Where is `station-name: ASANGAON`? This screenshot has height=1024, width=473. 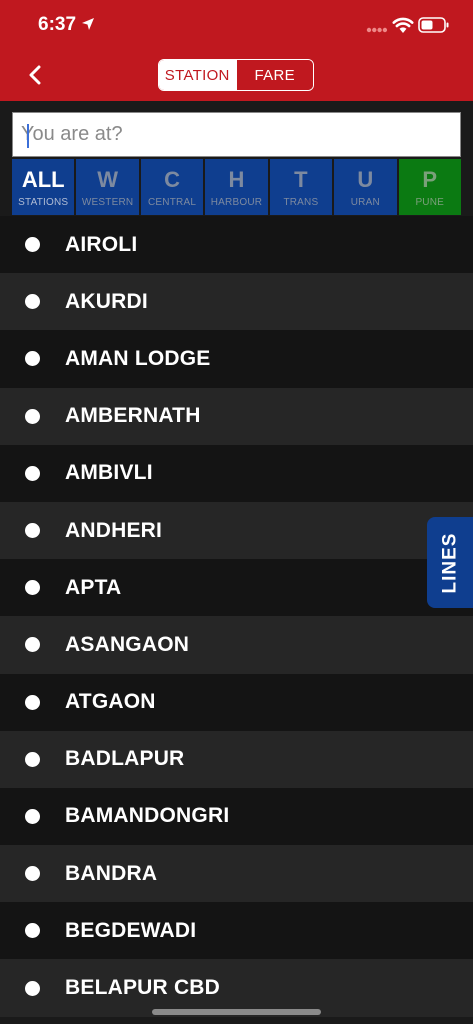
station-name: ASANGAON is located at coordinates (127, 644).